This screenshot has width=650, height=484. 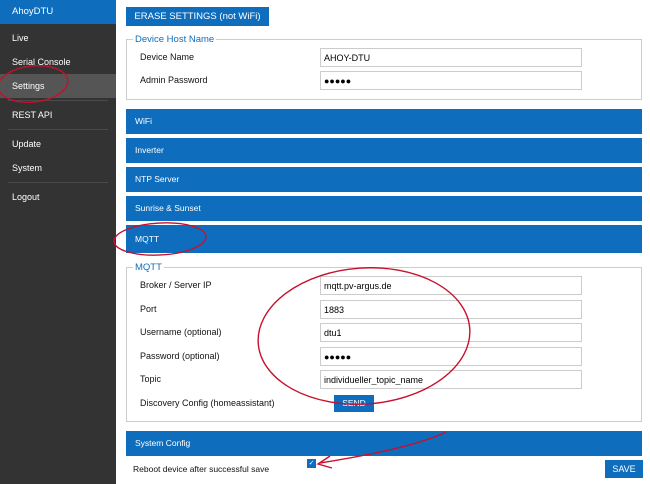 I want to click on section-system-config: System Config, so click(x=384, y=443).